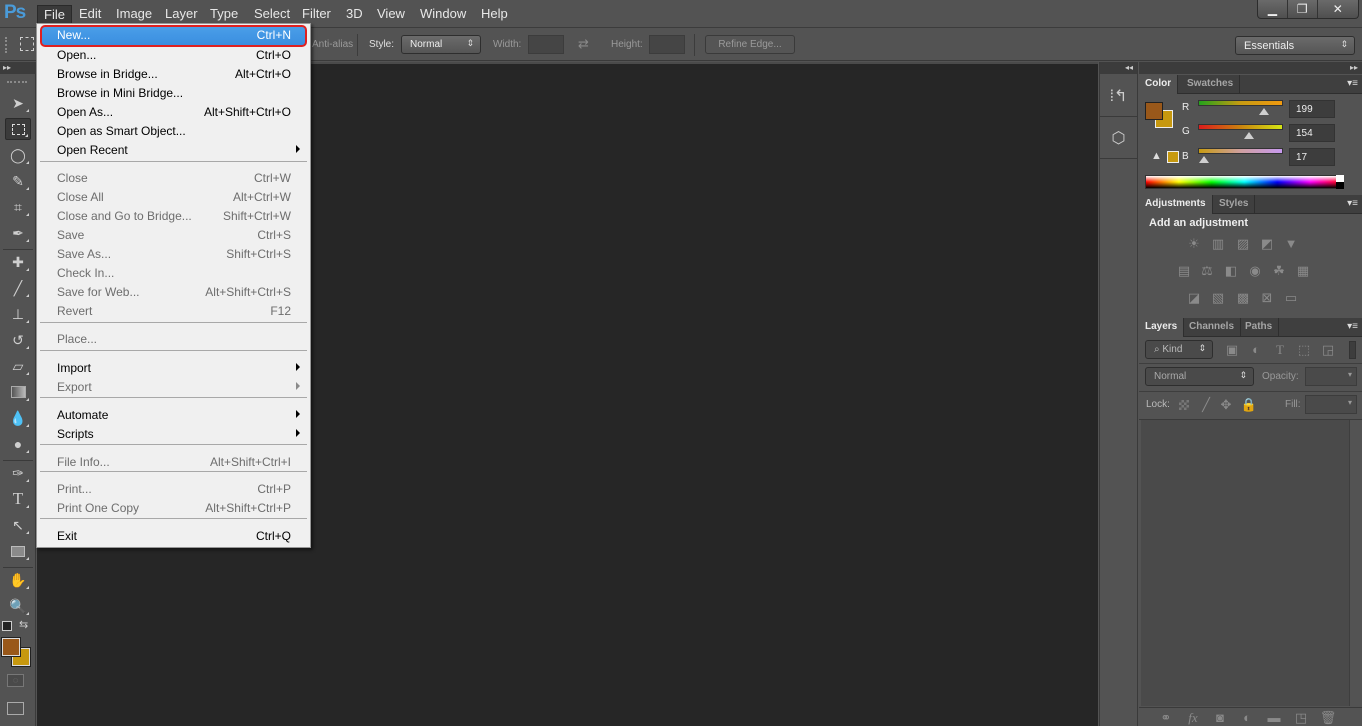 This screenshot has height=726, width=1362. I want to click on menu-item-save-for-web: Save for Web... Alt+Shift+Ctrl+S, so click(173, 292).